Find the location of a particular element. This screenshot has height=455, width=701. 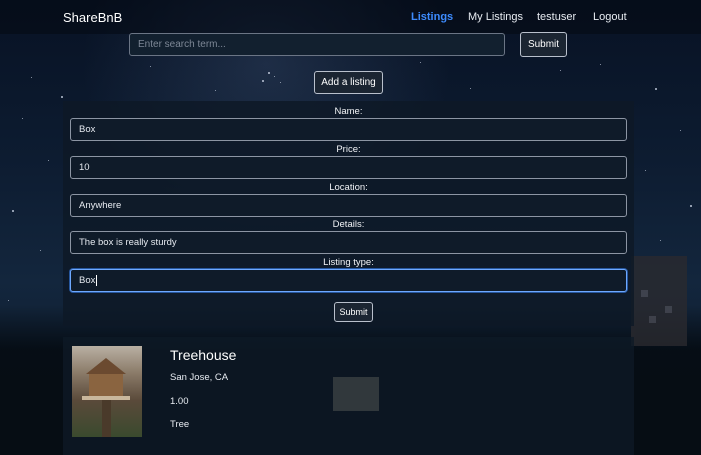

nav-link-logout: Logout is located at coordinates (610, 17).